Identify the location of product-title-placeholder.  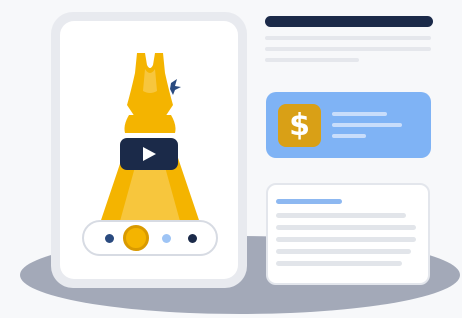
(349, 21).